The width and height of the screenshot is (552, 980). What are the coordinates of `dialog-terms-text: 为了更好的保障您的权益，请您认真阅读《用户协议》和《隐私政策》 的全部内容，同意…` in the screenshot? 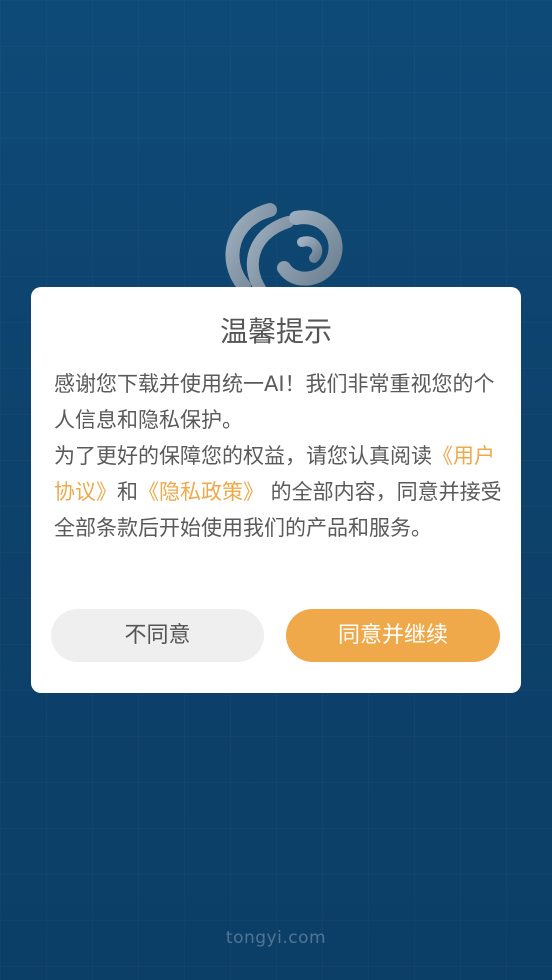 It's located at (279, 492).